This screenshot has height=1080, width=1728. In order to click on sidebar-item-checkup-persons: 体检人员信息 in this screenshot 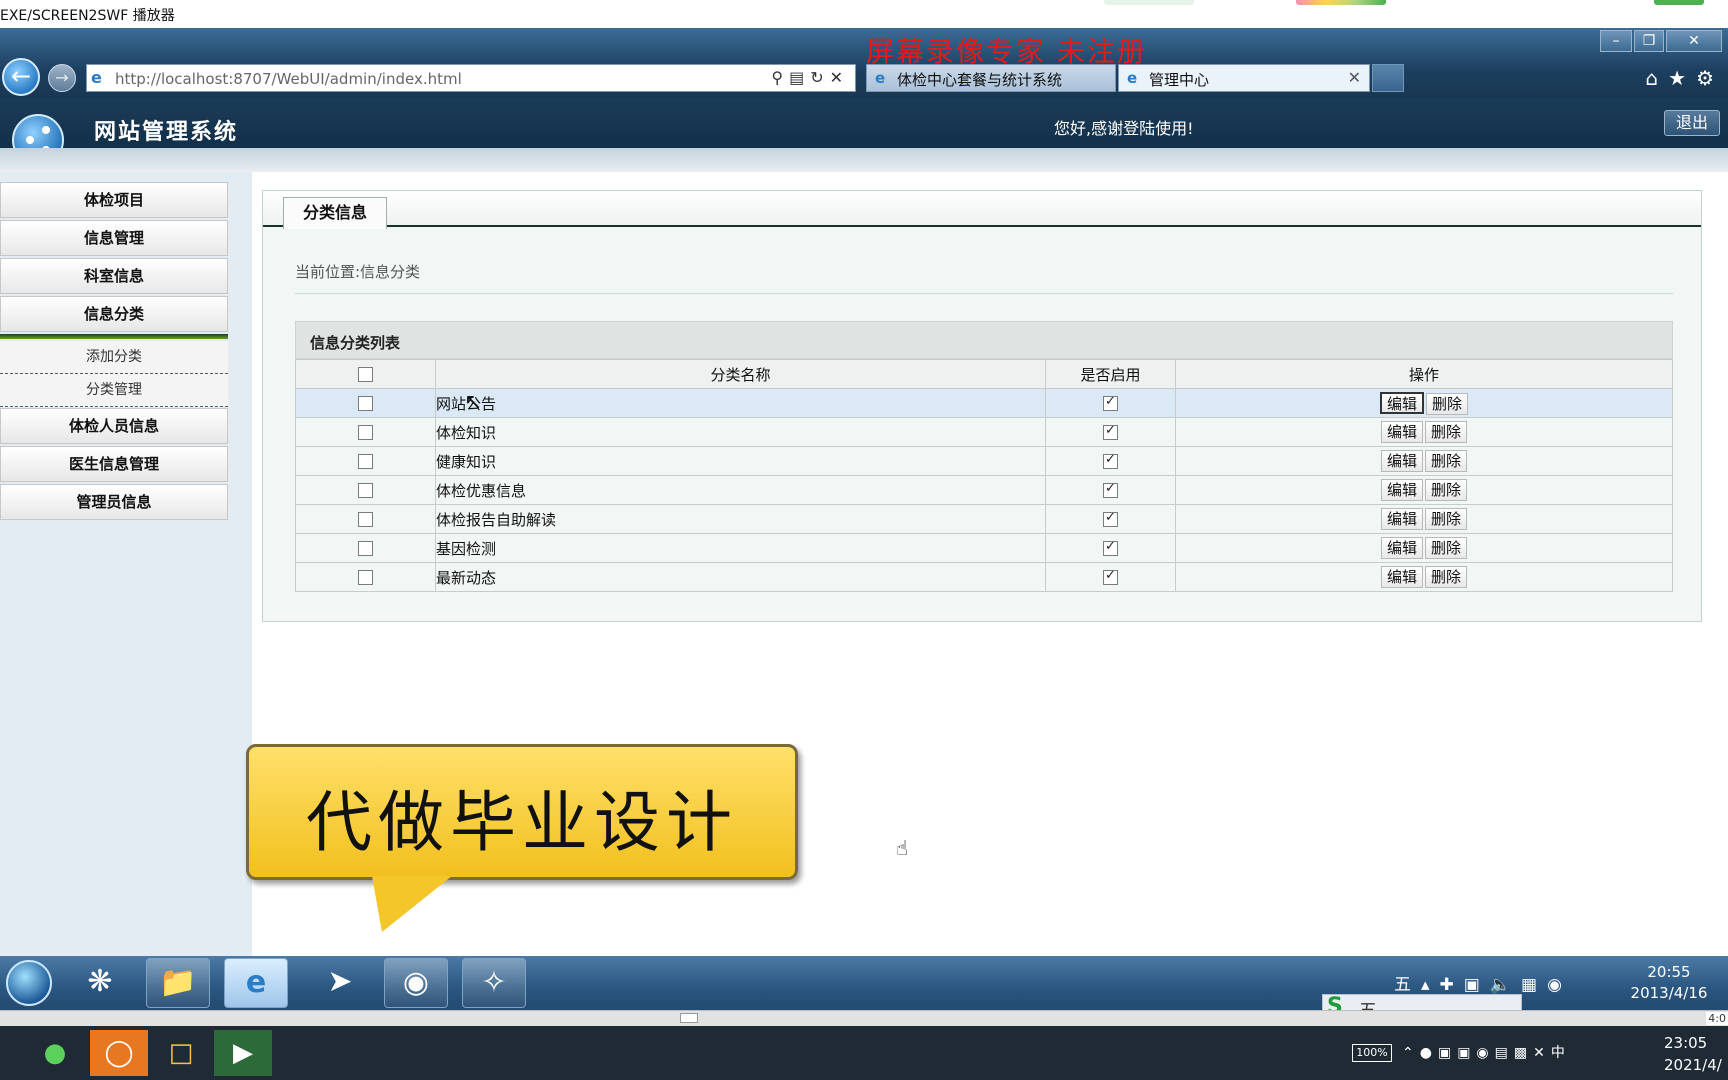, I will do `click(114, 426)`.